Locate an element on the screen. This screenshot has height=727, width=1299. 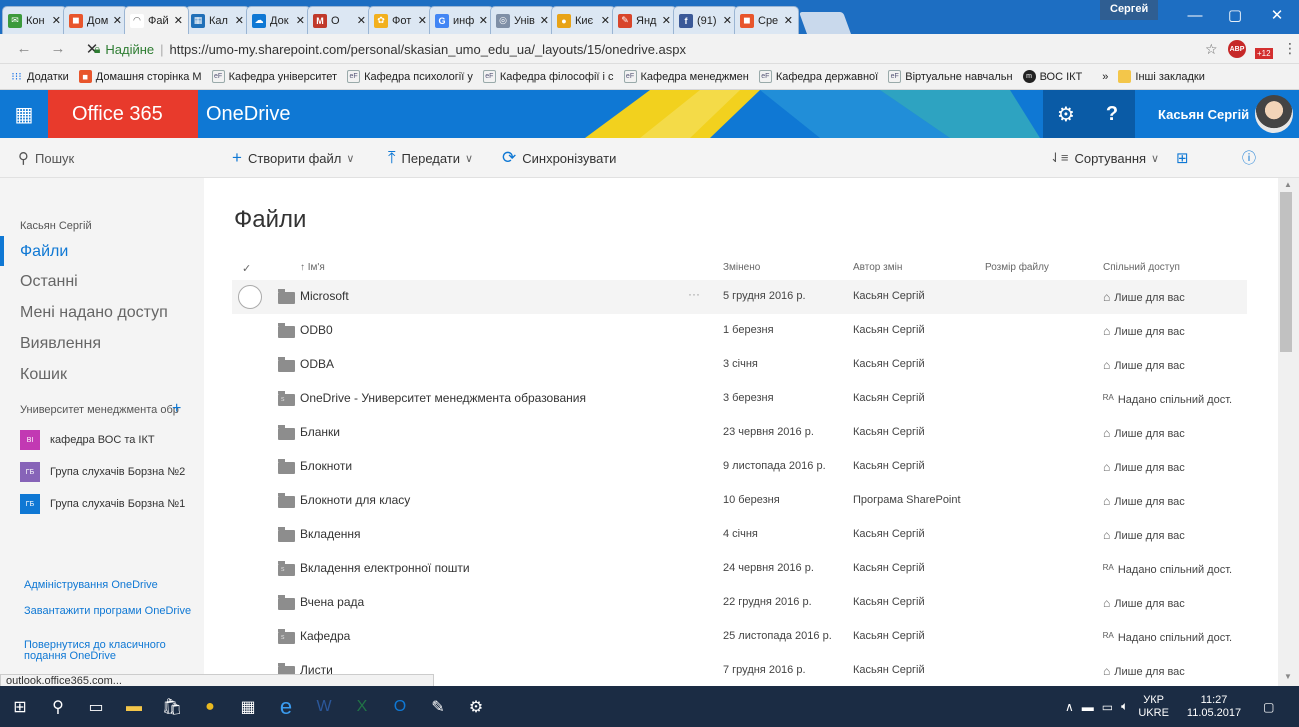
task-view-icon: ▭ is located at coordinates (96, 706).